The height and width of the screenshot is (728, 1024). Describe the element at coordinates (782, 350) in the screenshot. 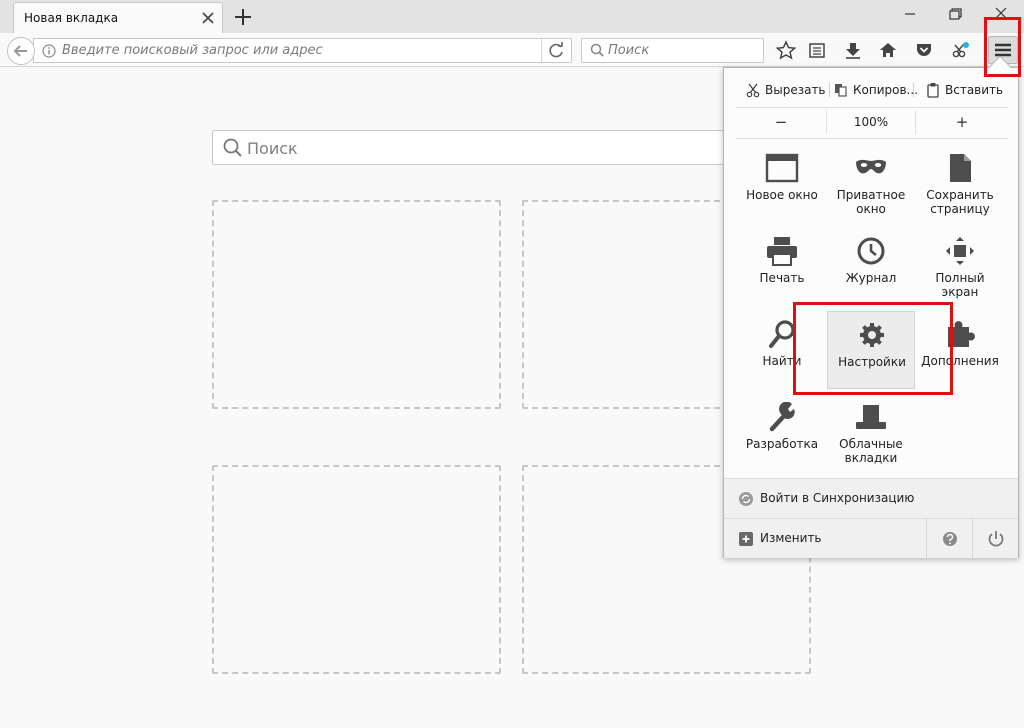

I see `find-button: Найти` at that location.